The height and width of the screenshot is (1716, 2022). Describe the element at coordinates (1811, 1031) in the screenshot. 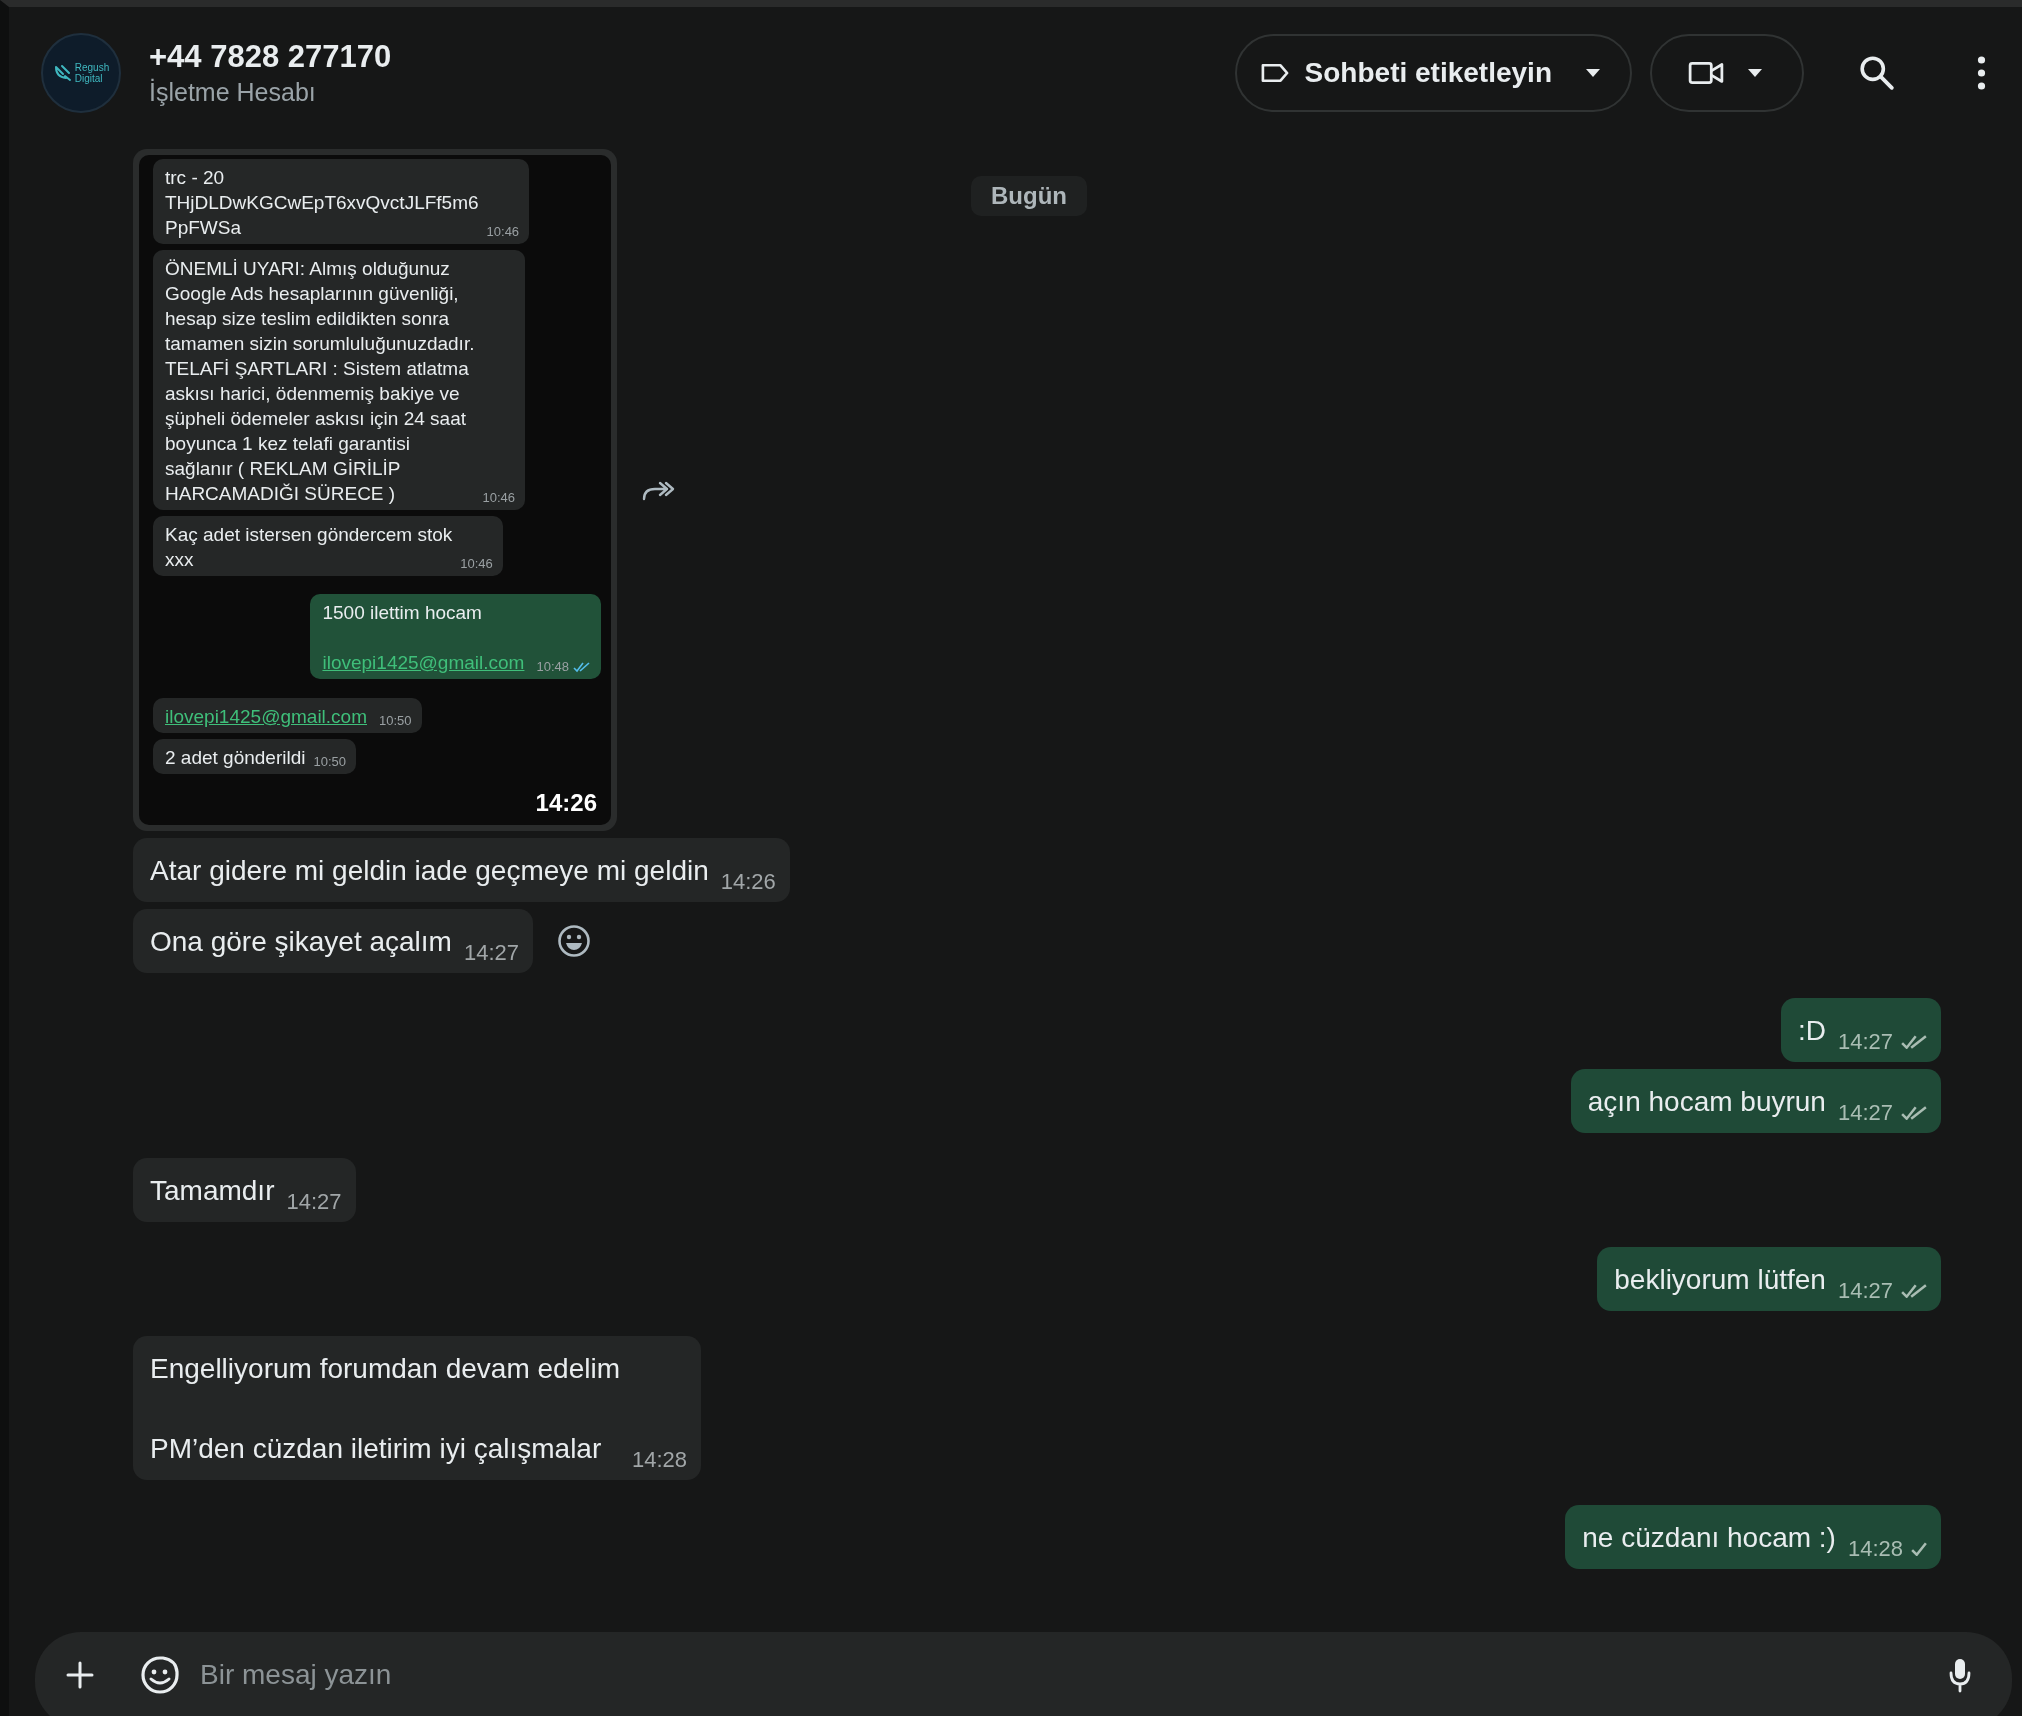

I see `message-text: :D` at that location.